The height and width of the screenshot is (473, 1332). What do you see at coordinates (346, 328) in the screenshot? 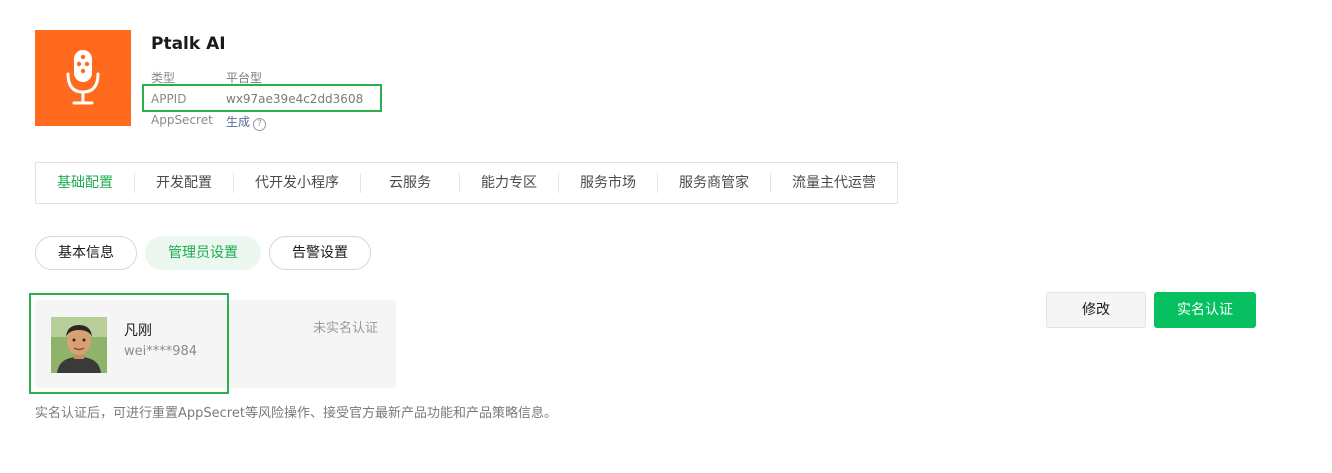
I see `verification-status: 未实名认证` at bounding box center [346, 328].